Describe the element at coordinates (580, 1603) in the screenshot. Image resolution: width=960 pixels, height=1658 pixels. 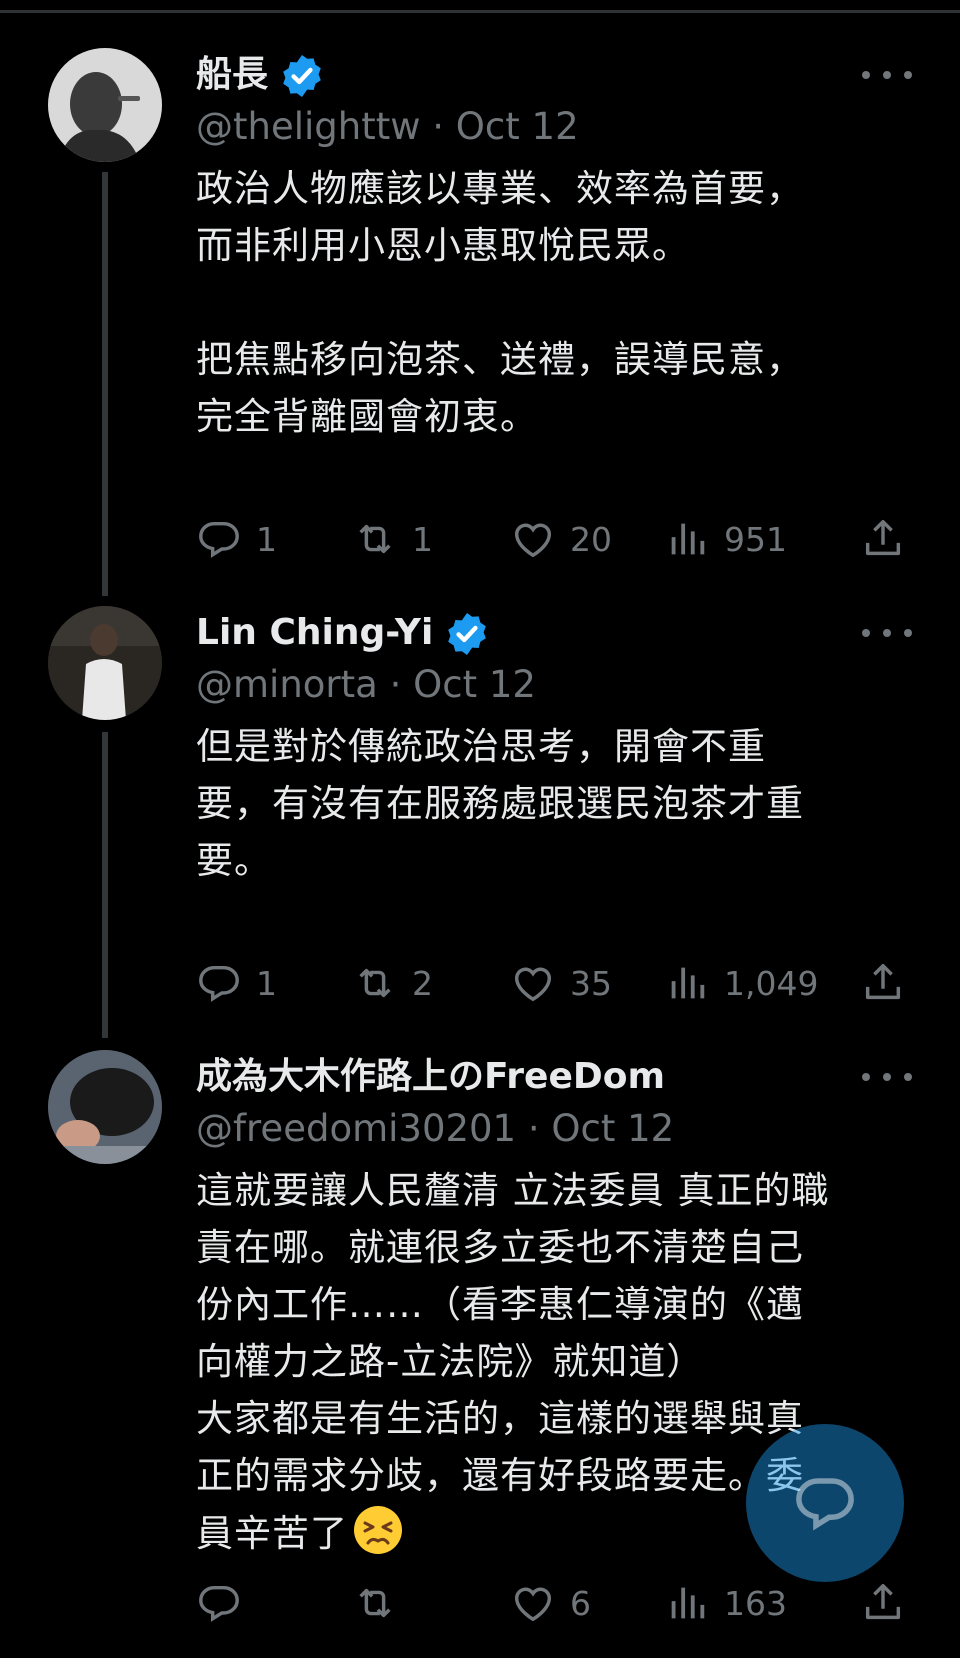
I see `like-count: 6` at that location.